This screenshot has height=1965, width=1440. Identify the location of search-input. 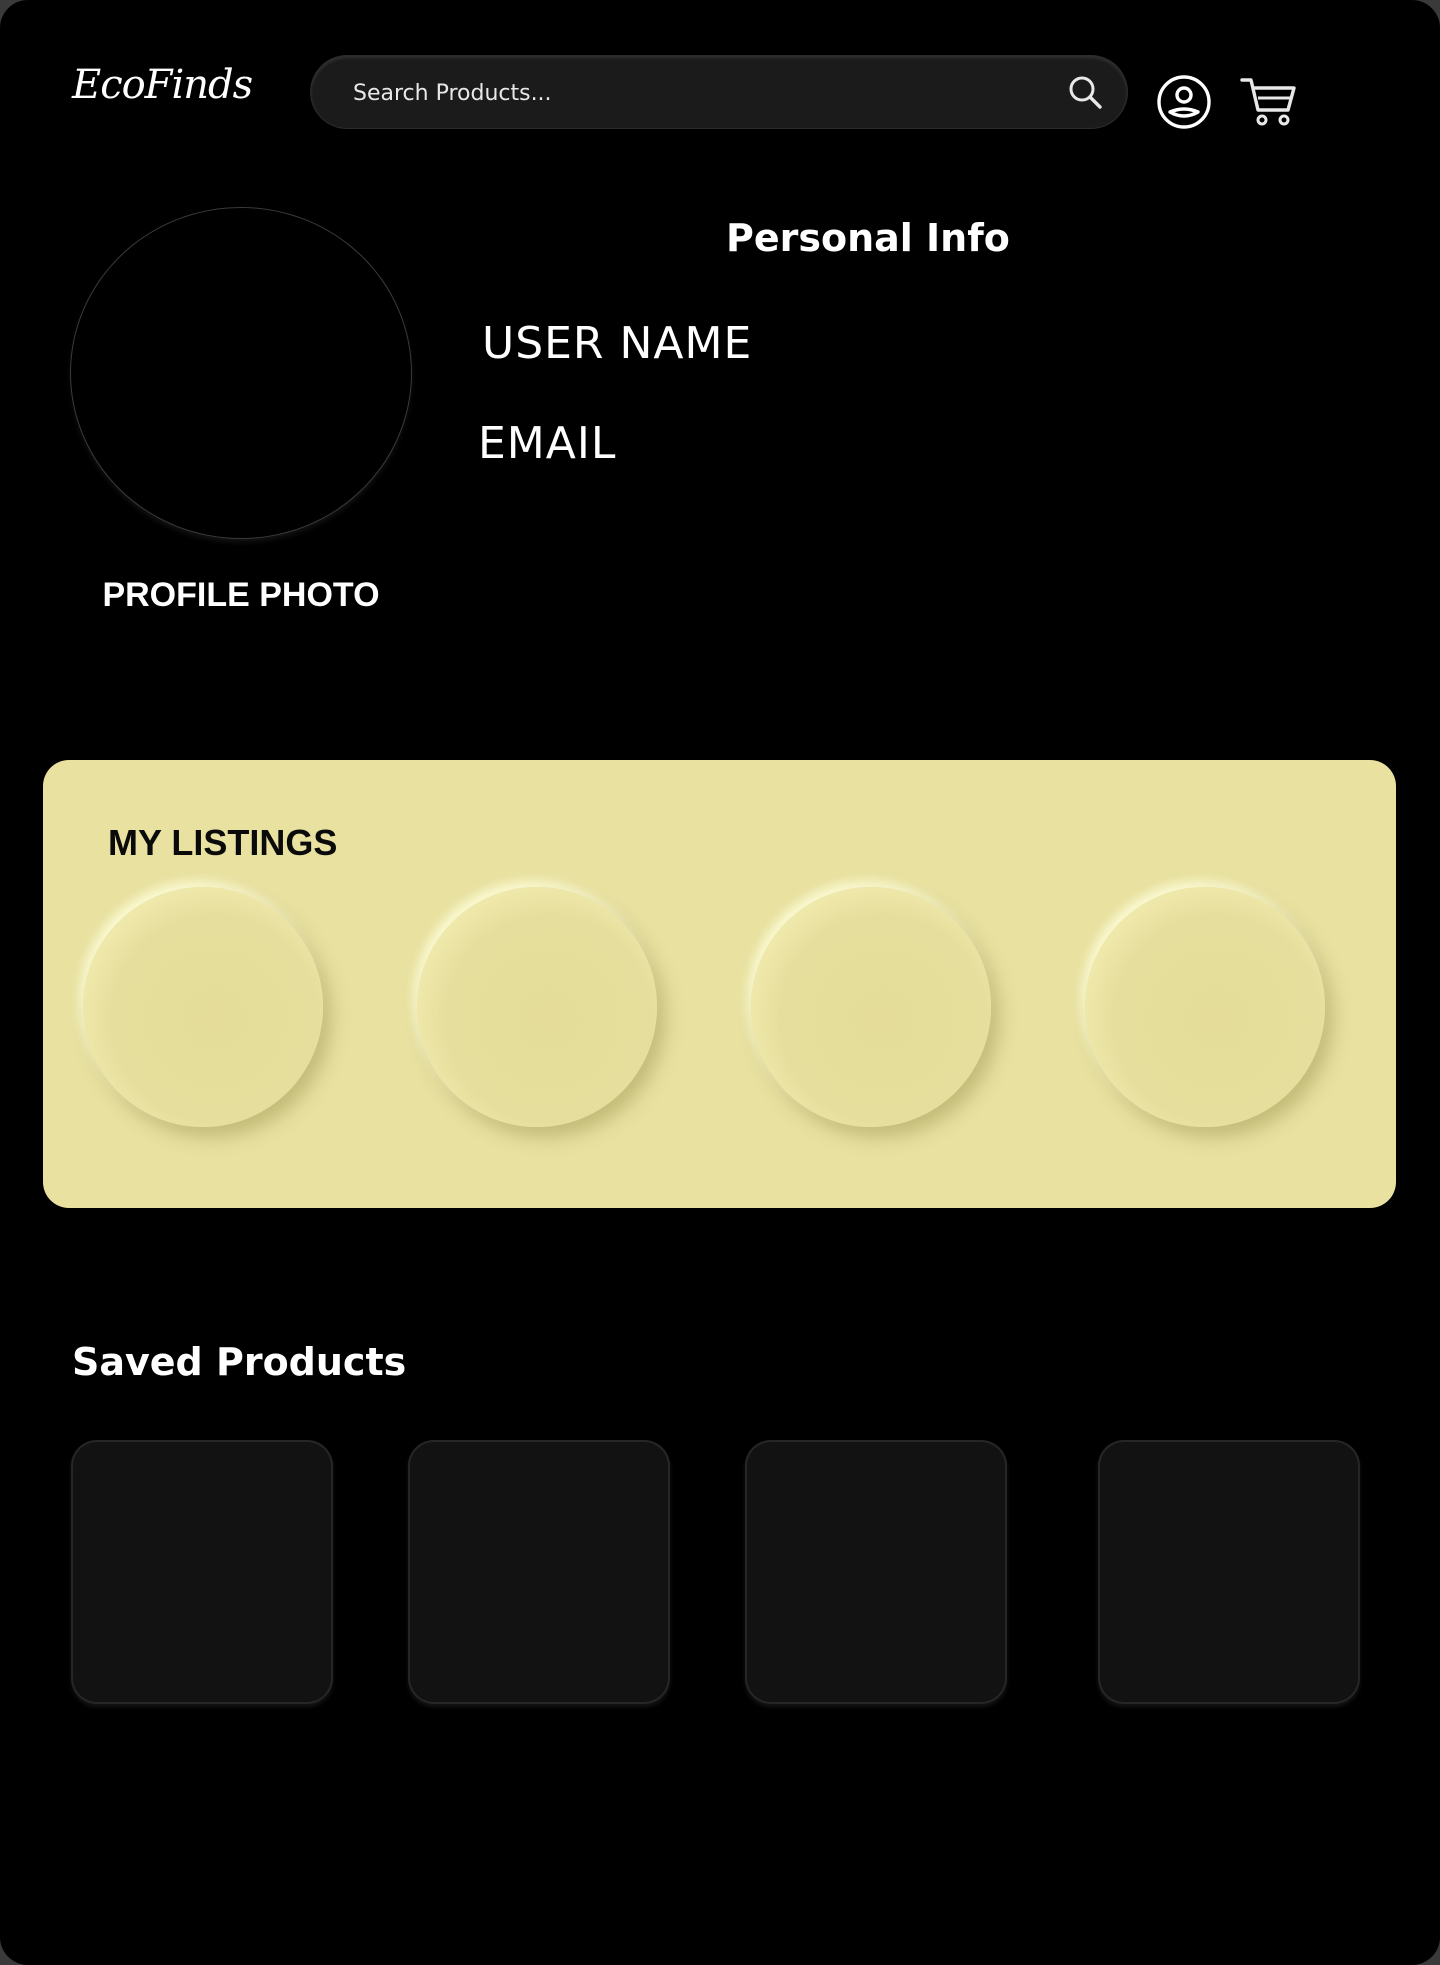
(693, 93).